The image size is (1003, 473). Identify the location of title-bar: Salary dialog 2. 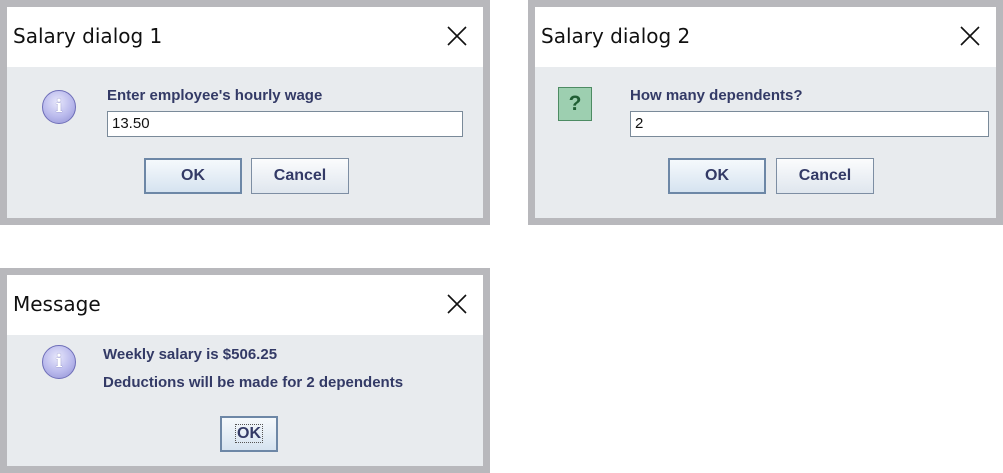
(765, 37).